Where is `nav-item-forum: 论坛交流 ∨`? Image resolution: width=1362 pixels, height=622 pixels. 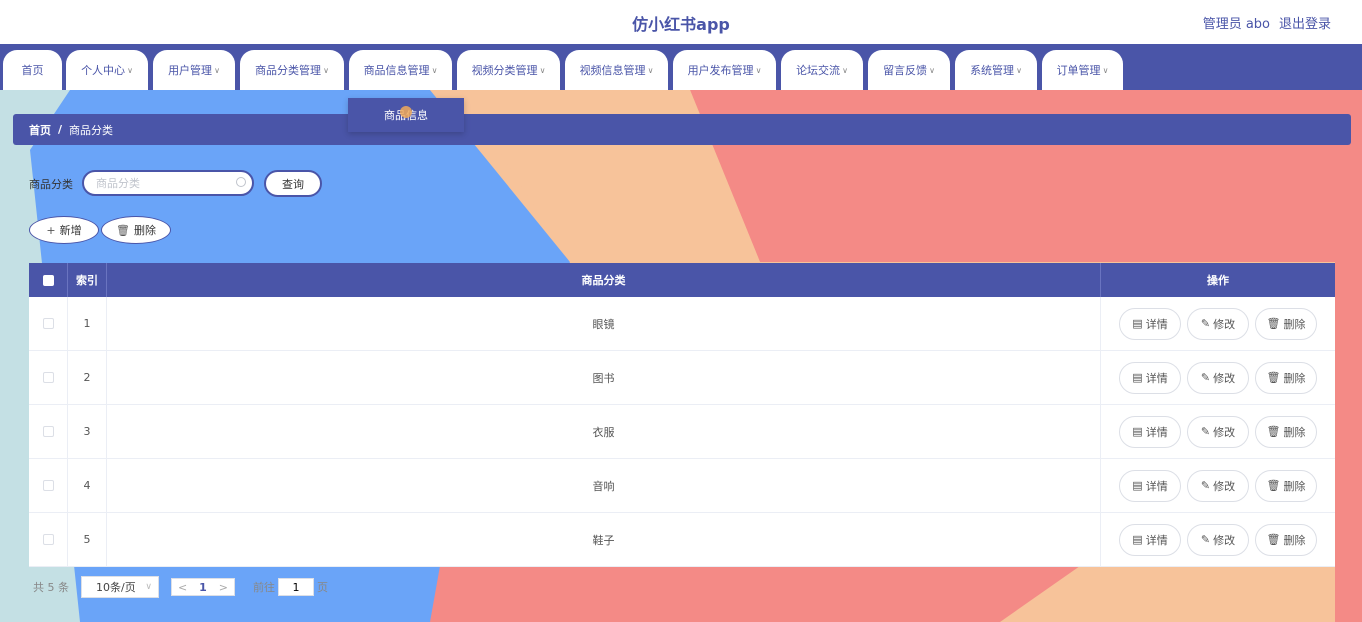 nav-item-forum: 论坛交流 ∨ is located at coordinates (822, 70).